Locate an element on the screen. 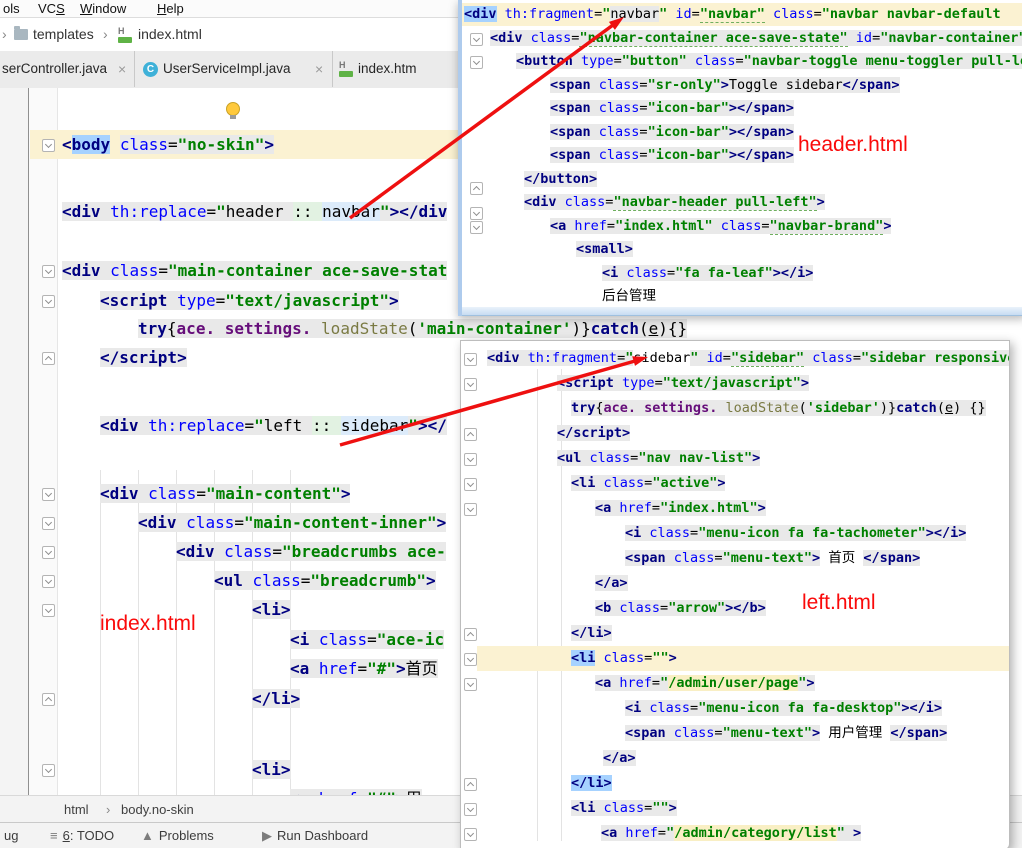  todo-list-icon: ≡ is located at coordinates (54, 835).